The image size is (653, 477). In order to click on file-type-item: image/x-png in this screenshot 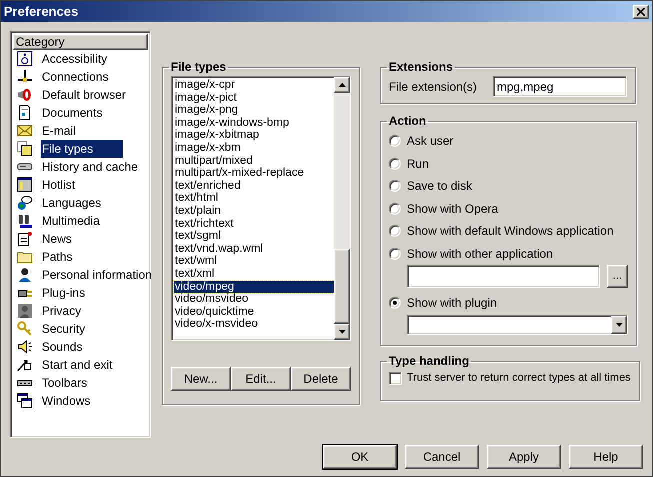, I will do `click(254, 110)`.